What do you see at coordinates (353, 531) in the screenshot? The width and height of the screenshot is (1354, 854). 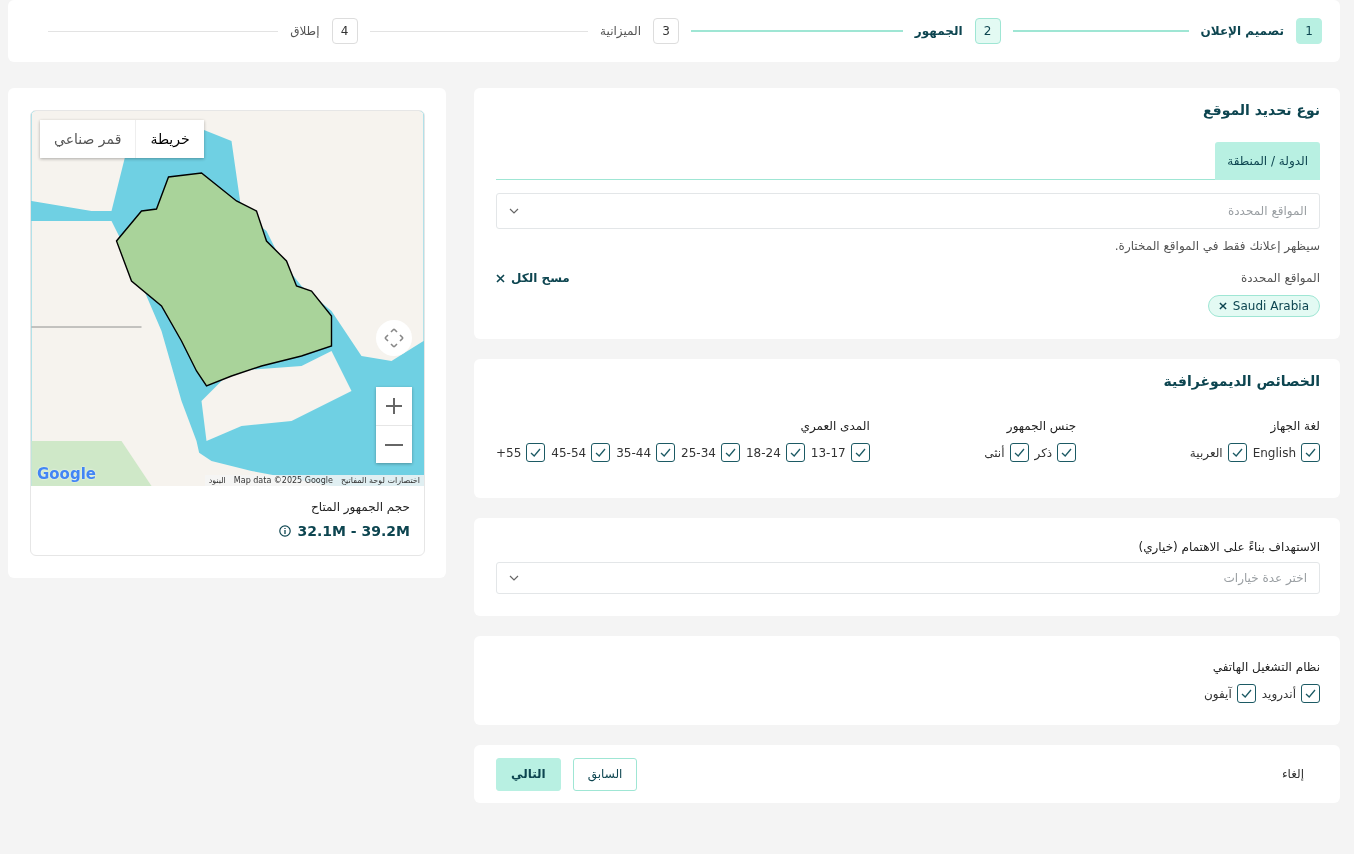 I see `audience-size-value: 32.1M - 39.2M` at bounding box center [353, 531].